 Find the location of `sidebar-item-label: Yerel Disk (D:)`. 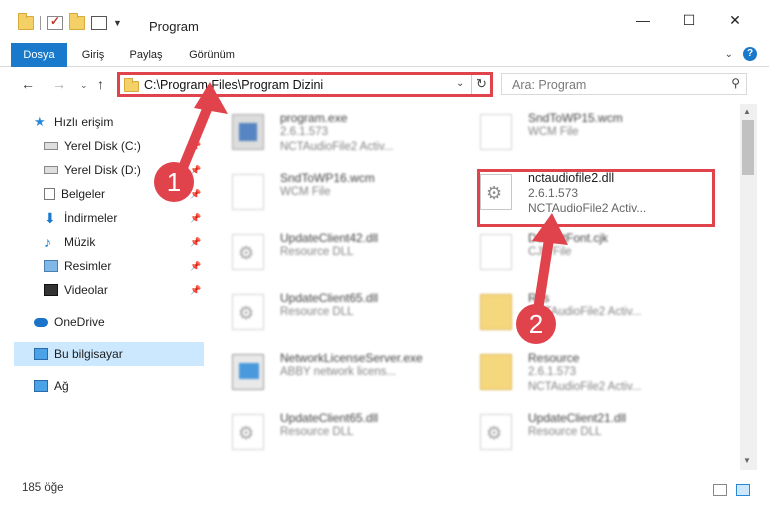

sidebar-item-label: Yerel Disk (D:) is located at coordinates (102, 170).